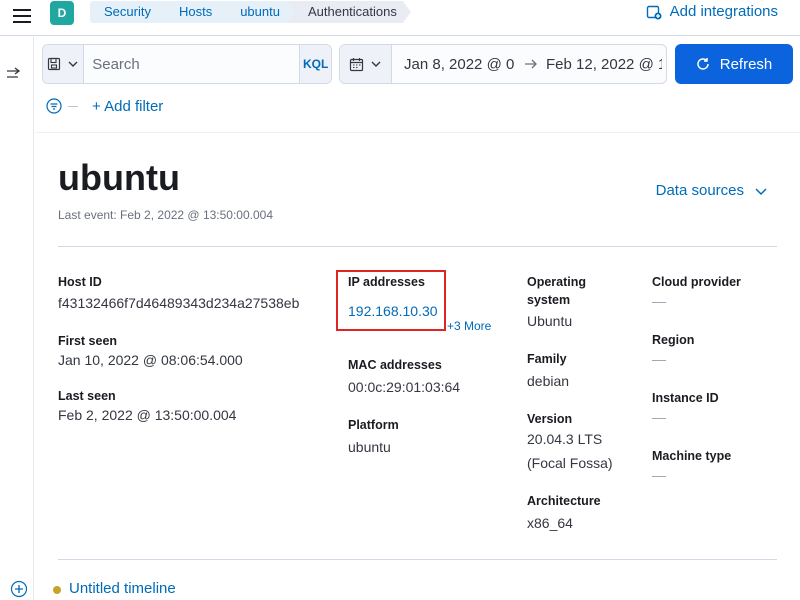 This screenshot has height=600, width=800. I want to click on ip-more-button: +3 More, so click(469, 326).